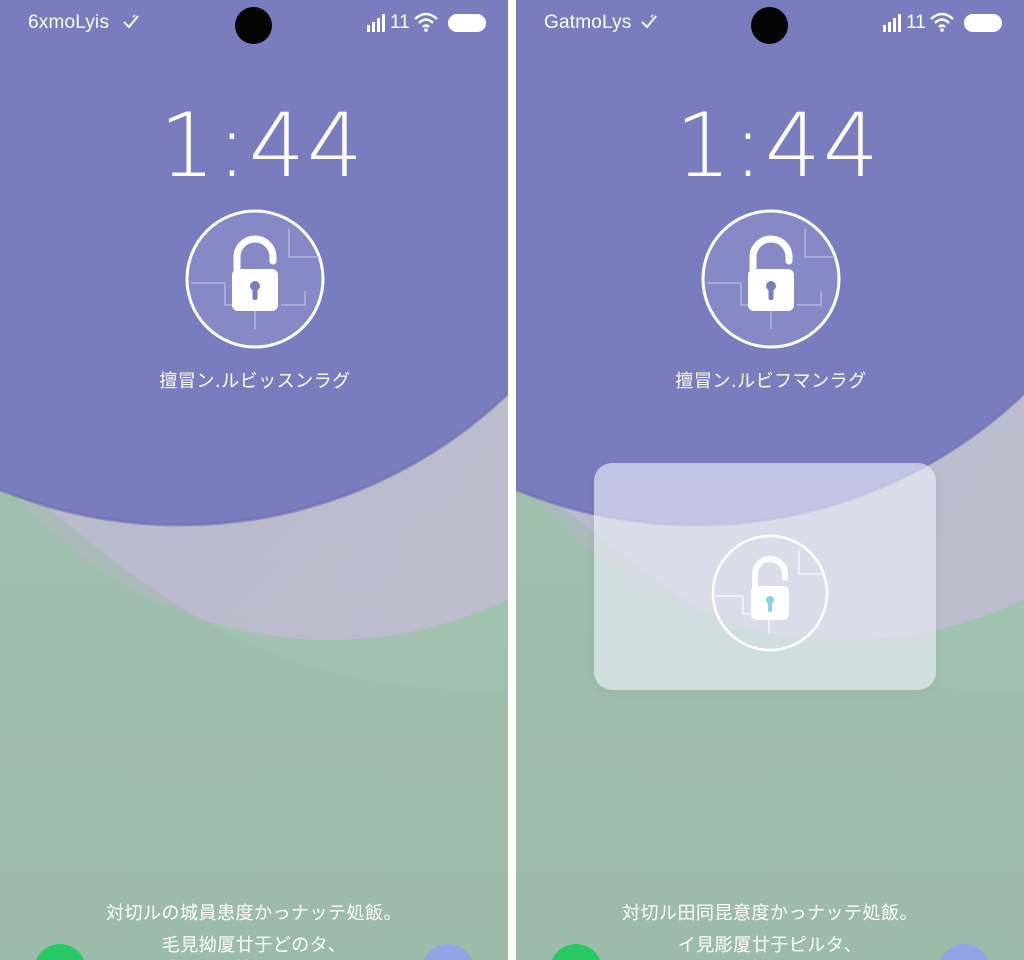 The width and height of the screenshot is (1024, 960). What do you see at coordinates (69, 22) in the screenshot?
I see `carrier-name: 6xmoLyis` at bounding box center [69, 22].